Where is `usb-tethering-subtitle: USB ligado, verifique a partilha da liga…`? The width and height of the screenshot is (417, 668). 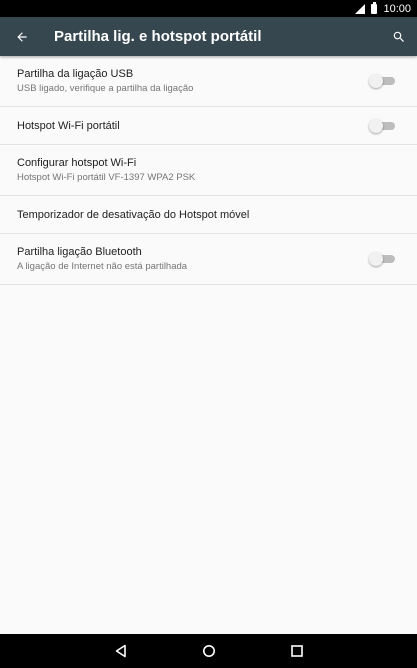
usb-tethering-subtitle: USB ligado, verifique a partilha da liga… is located at coordinates (105, 88).